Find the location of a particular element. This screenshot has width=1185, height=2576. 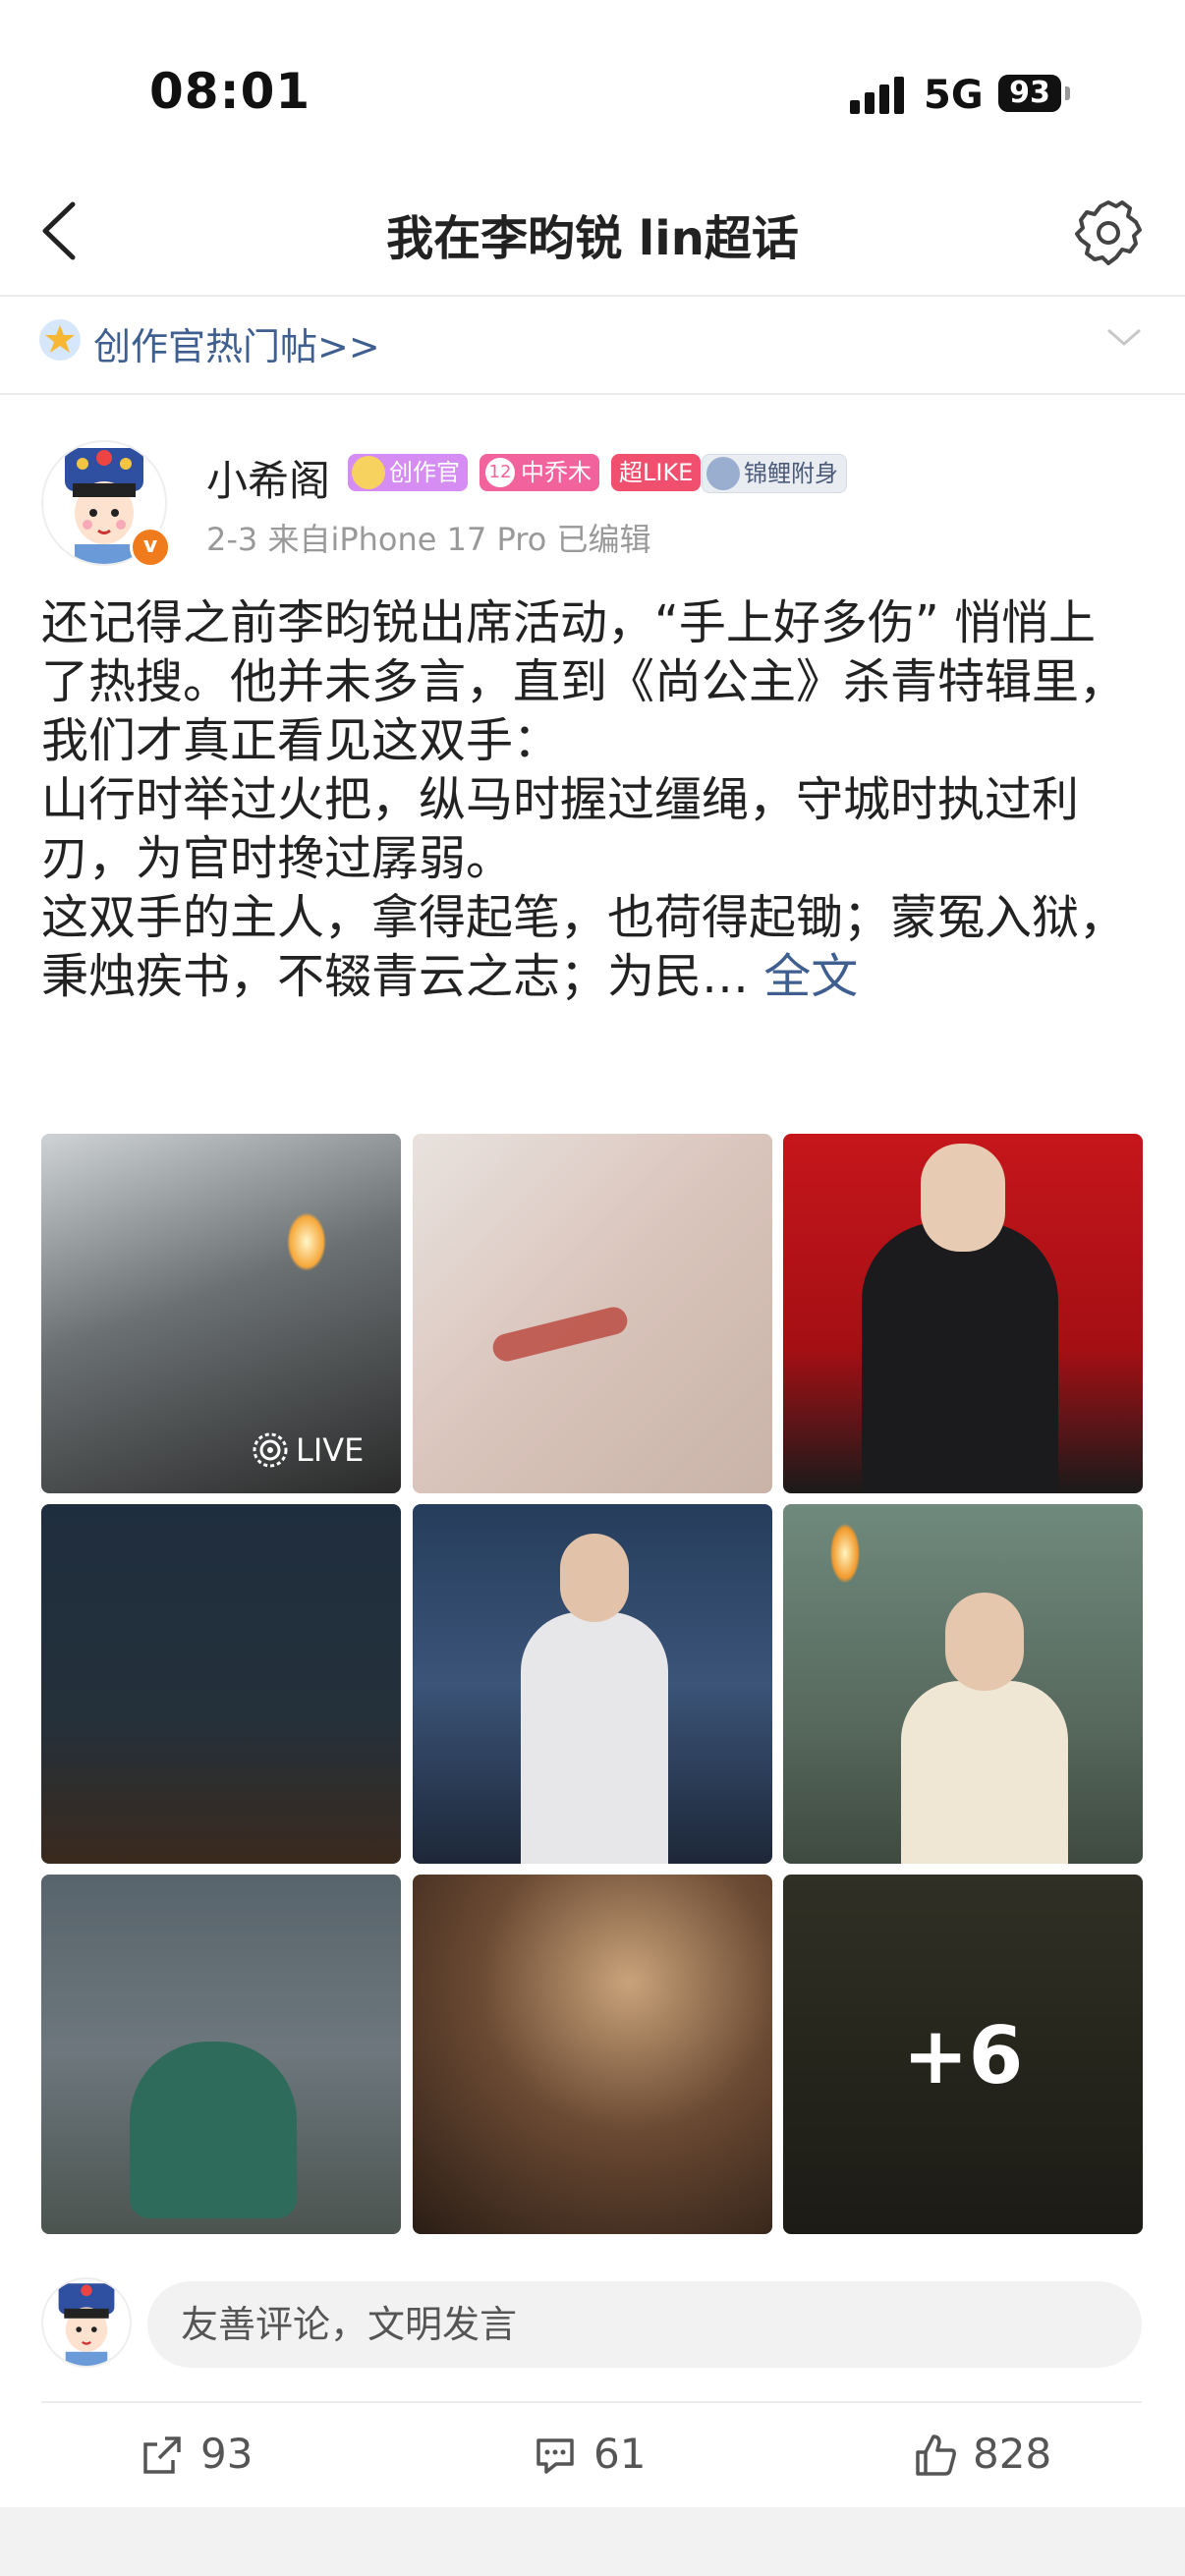

super-like-label: 超LIKE is located at coordinates (656, 472).